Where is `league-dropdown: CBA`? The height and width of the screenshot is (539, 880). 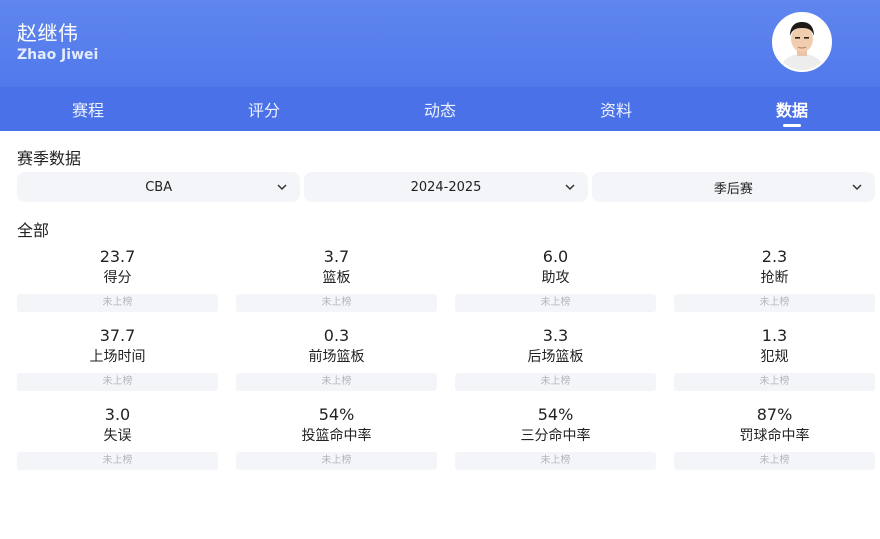 league-dropdown: CBA is located at coordinates (159, 187).